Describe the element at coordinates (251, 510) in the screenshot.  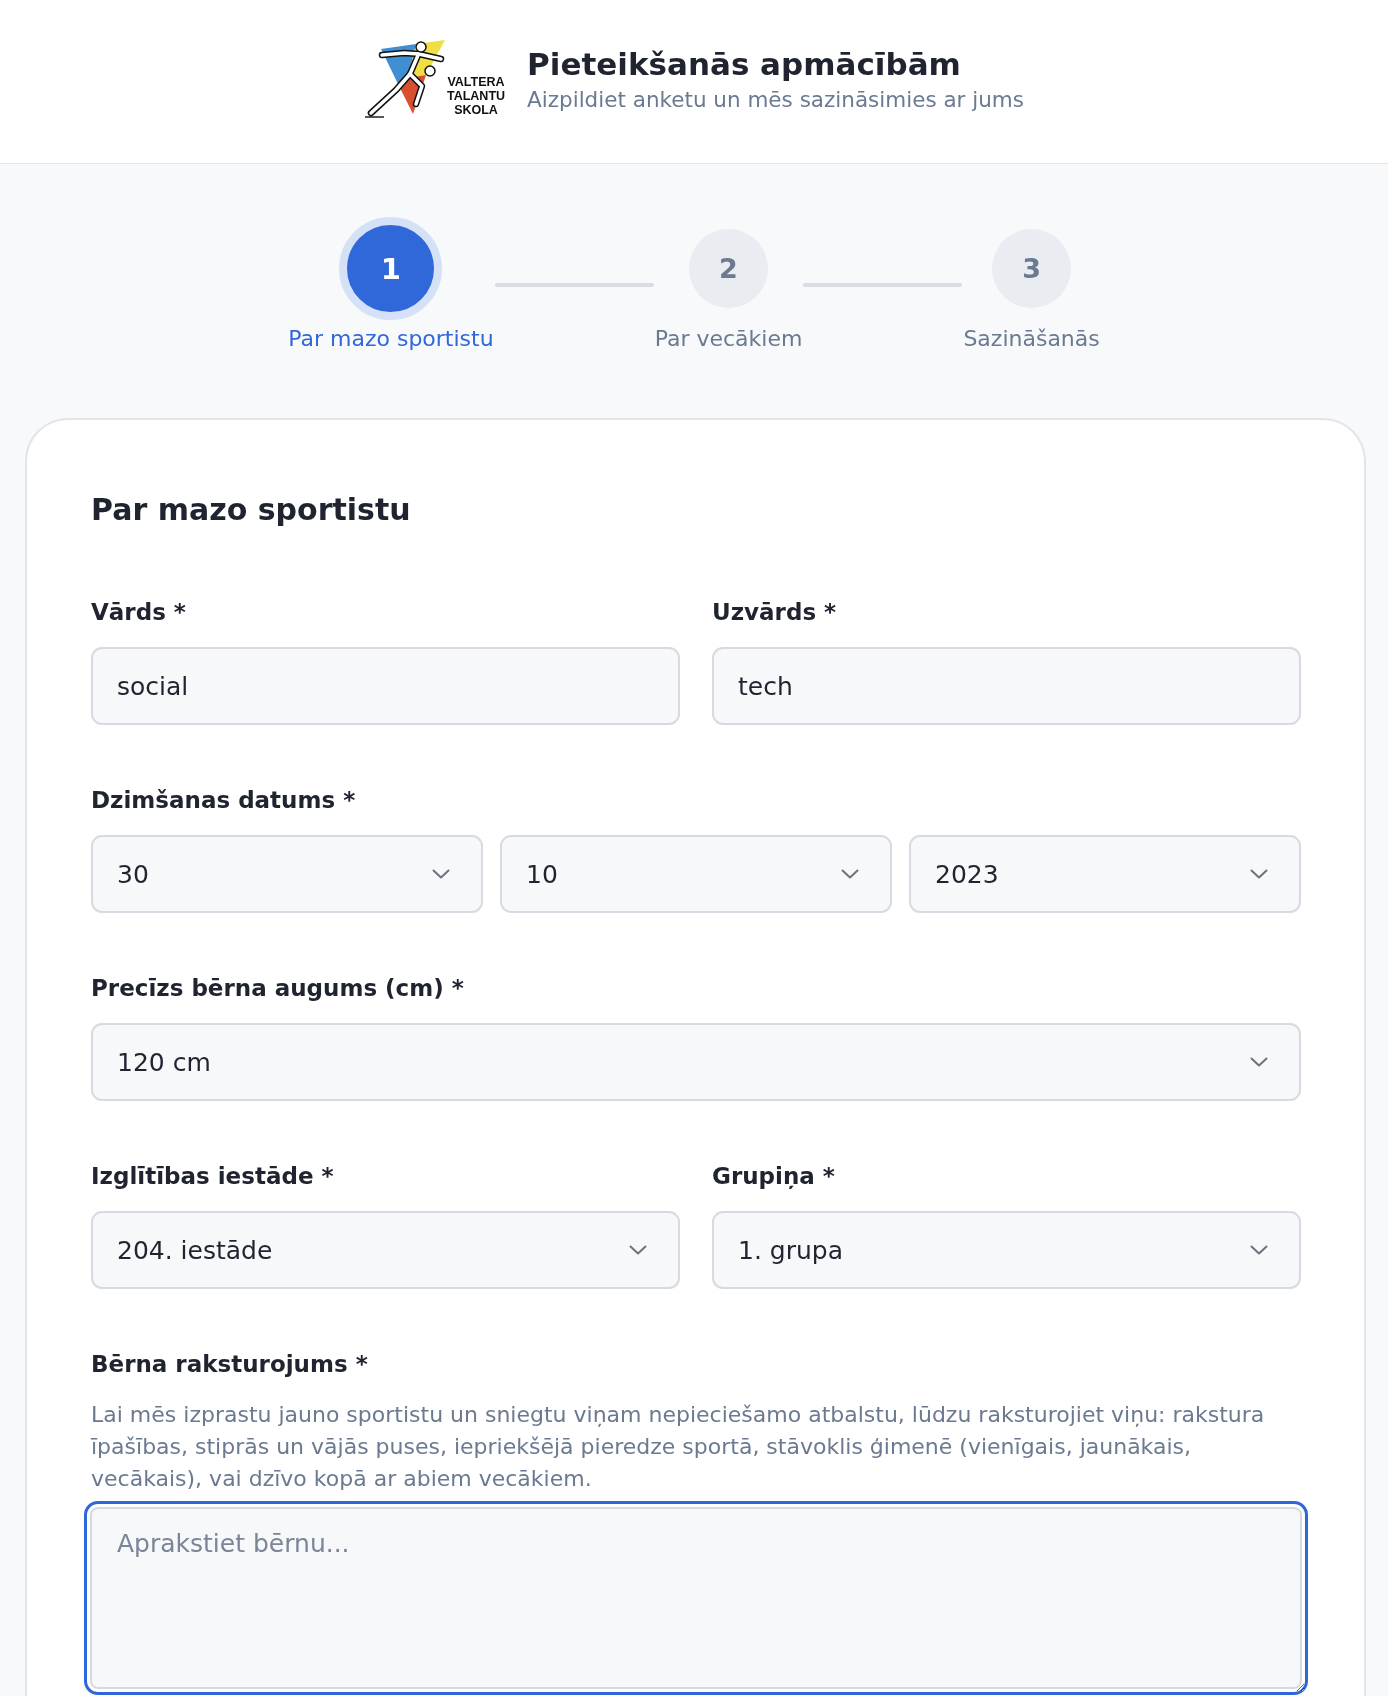
I see `section-heading: Par mazo sportistu` at that location.